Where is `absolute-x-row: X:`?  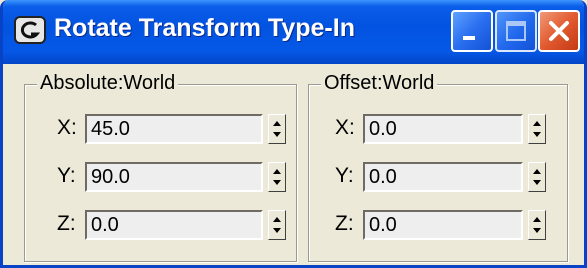 absolute-x-row: X: is located at coordinates (160, 130).